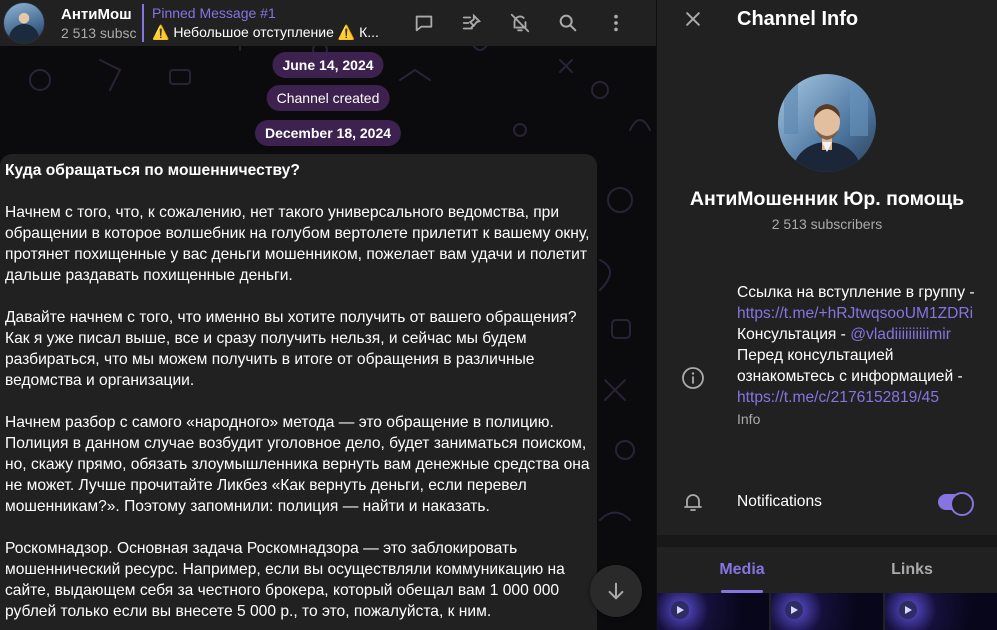  I want to click on chat-header-info: АнтиМош 2 513 subsc, so click(99, 23).